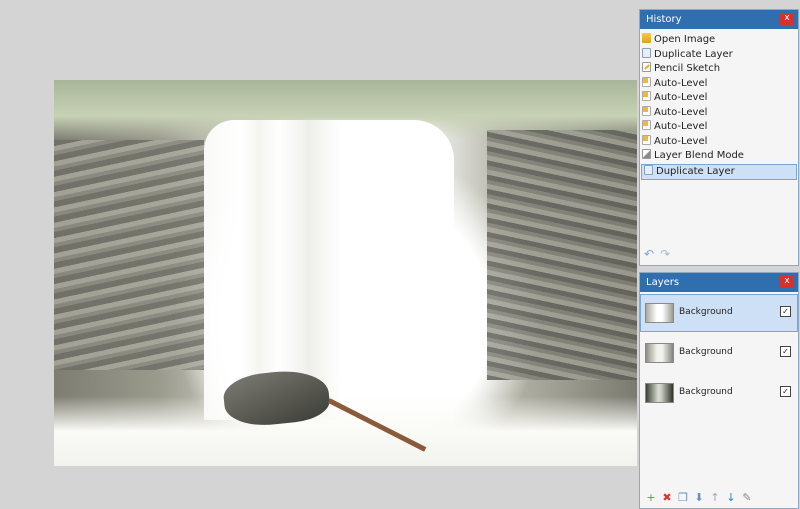  Describe the element at coordinates (646, 38) in the screenshot. I see `open-image-icon` at that location.